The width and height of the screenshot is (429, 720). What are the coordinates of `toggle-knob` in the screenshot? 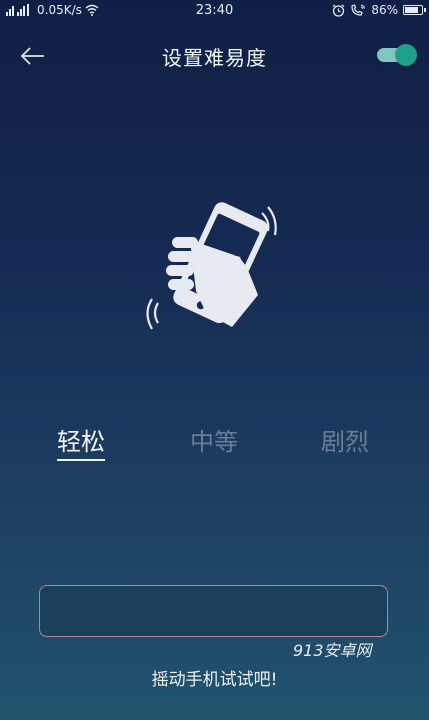 It's located at (406, 55).